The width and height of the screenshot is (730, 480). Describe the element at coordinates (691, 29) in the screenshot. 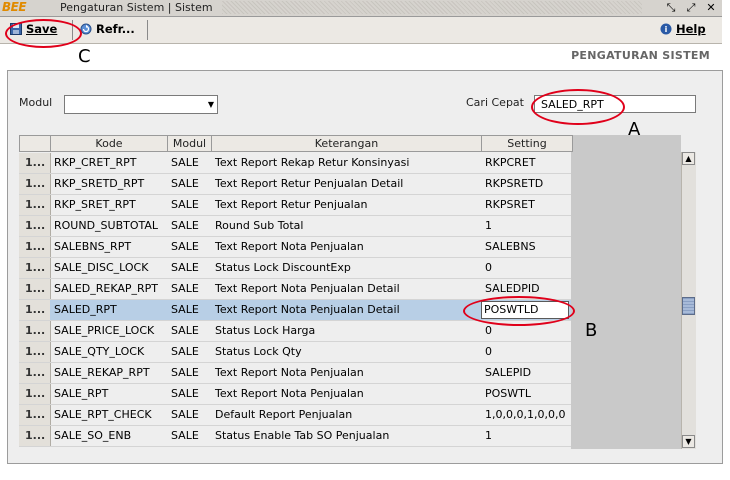

I see `help-label: Help` at that location.